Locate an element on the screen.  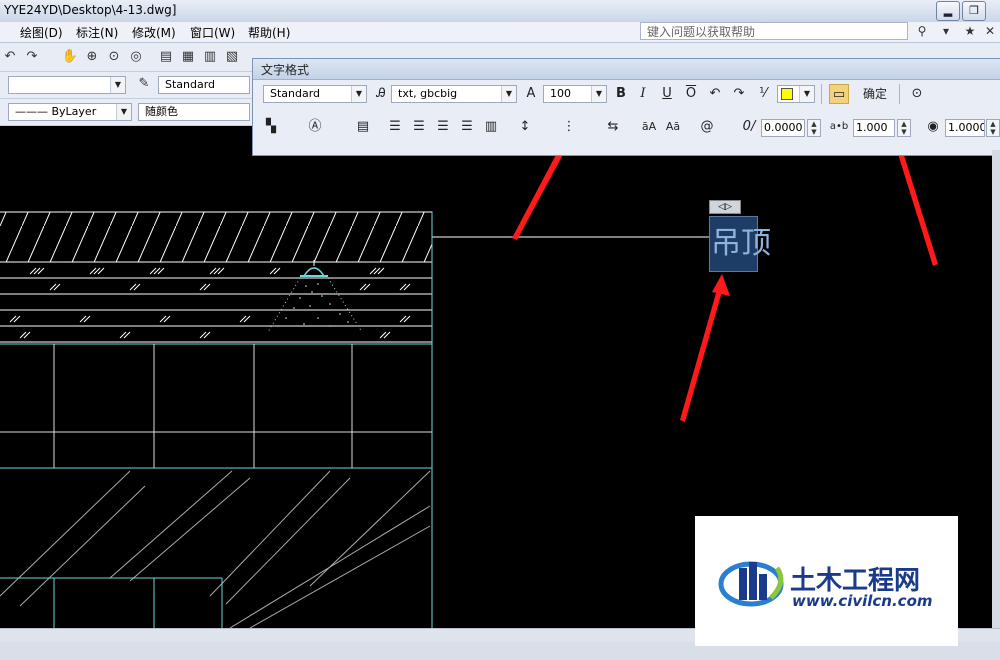
menu-draw: 绘图(D) is located at coordinates (41, 32).